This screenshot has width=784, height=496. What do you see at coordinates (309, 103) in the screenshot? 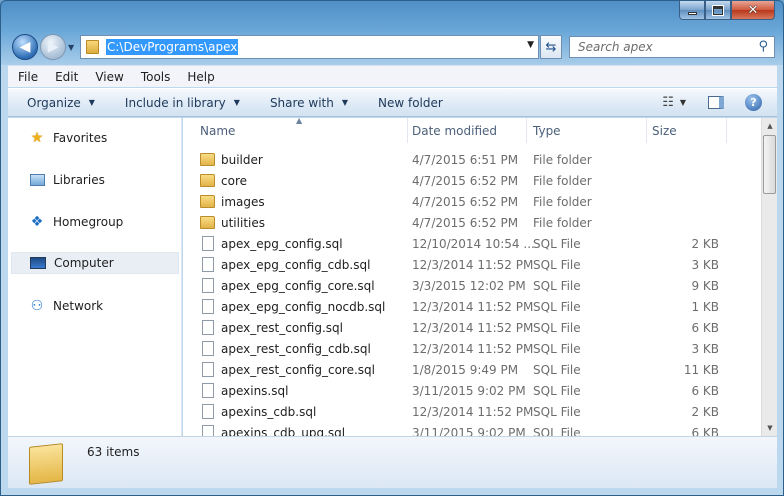
I see `share-with-button: Share with ▼` at bounding box center [309, 103].